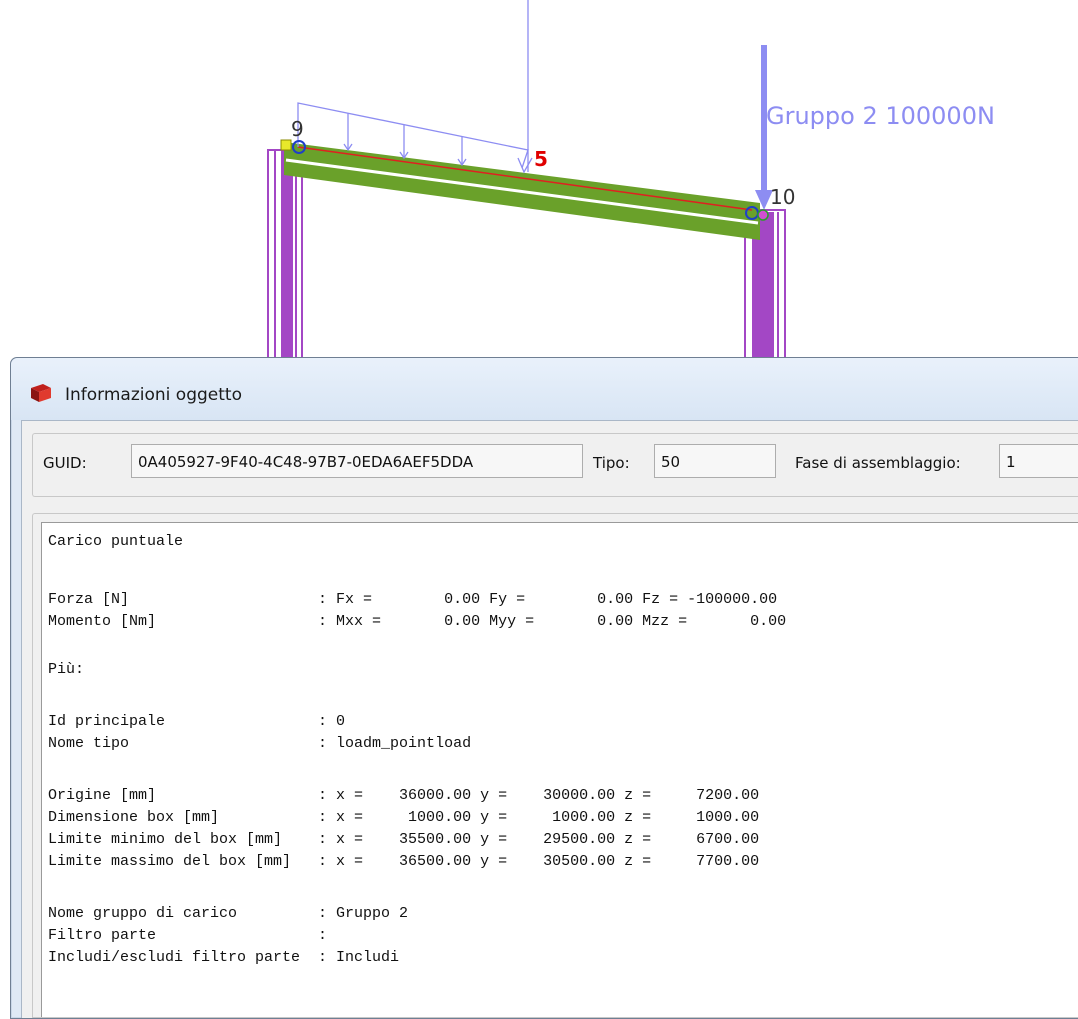 This screenshot has height=1019, width=1078. What do you see at coordinates (415, 87) in the screenshot?
I see `distributed-load` at bounding box center [415, 87].